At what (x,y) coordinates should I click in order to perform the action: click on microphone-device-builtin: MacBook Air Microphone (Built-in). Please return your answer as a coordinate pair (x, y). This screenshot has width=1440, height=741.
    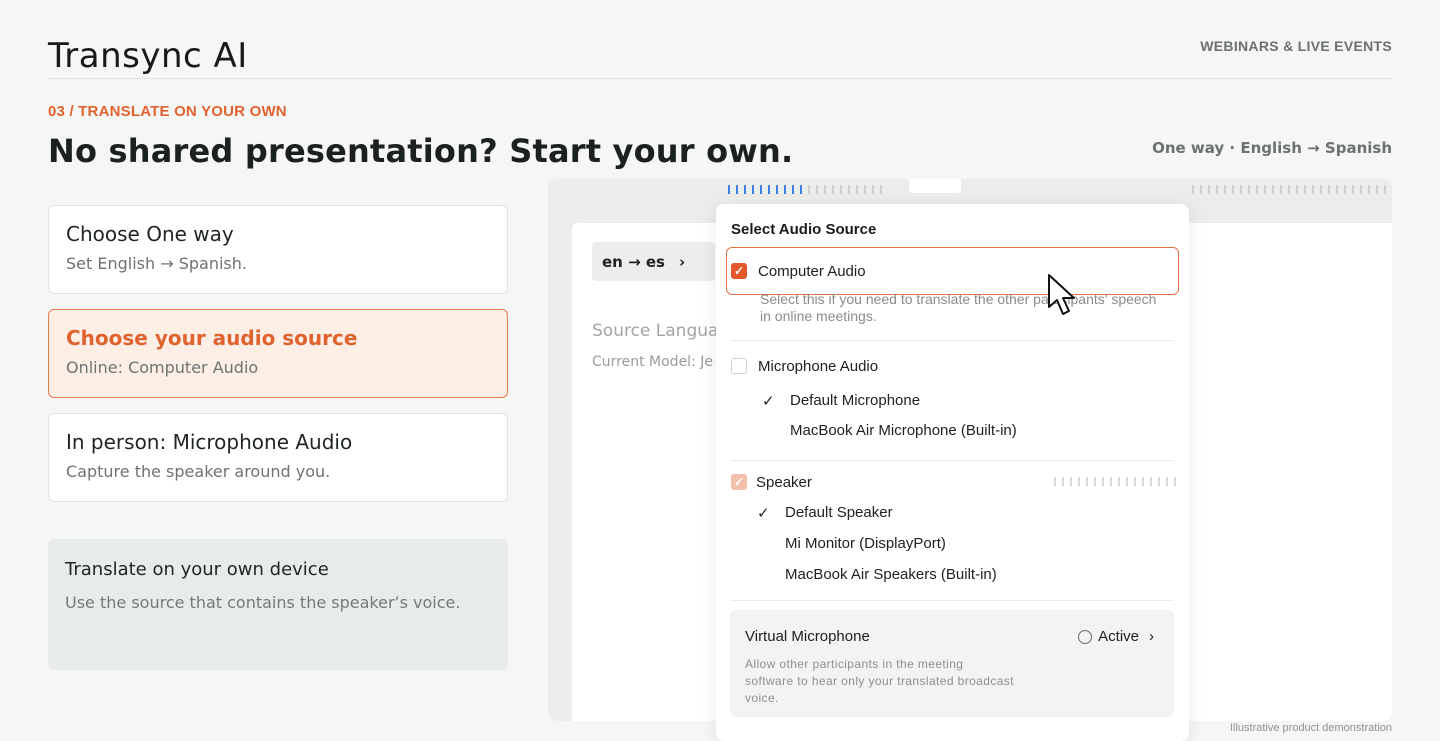
    Looking at the image, I should click on (903, 430).